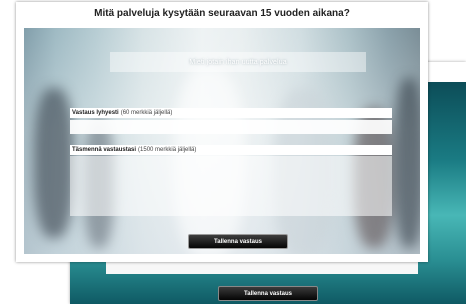  I want to click on detail-answer-textarea, so click(231, 186).